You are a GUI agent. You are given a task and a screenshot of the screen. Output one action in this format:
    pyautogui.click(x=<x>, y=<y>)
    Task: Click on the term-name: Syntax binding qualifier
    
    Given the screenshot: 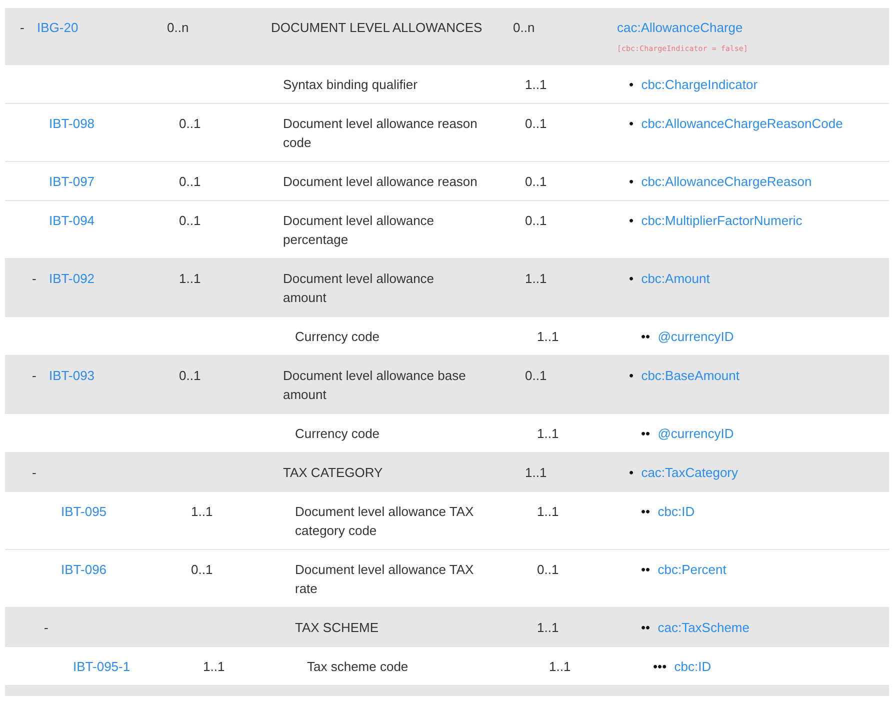 What is the action you would take?
    pyautogui.click(x=350, y=85)
    